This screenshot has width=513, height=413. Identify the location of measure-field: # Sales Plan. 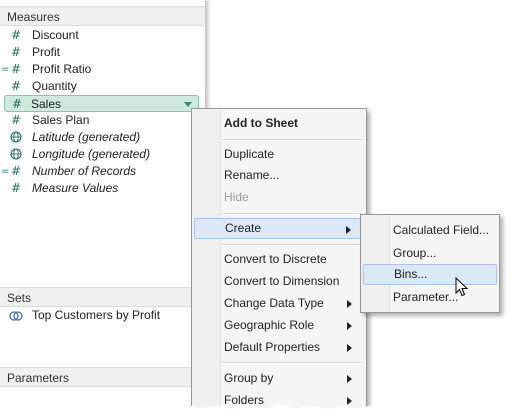
(102, 120).